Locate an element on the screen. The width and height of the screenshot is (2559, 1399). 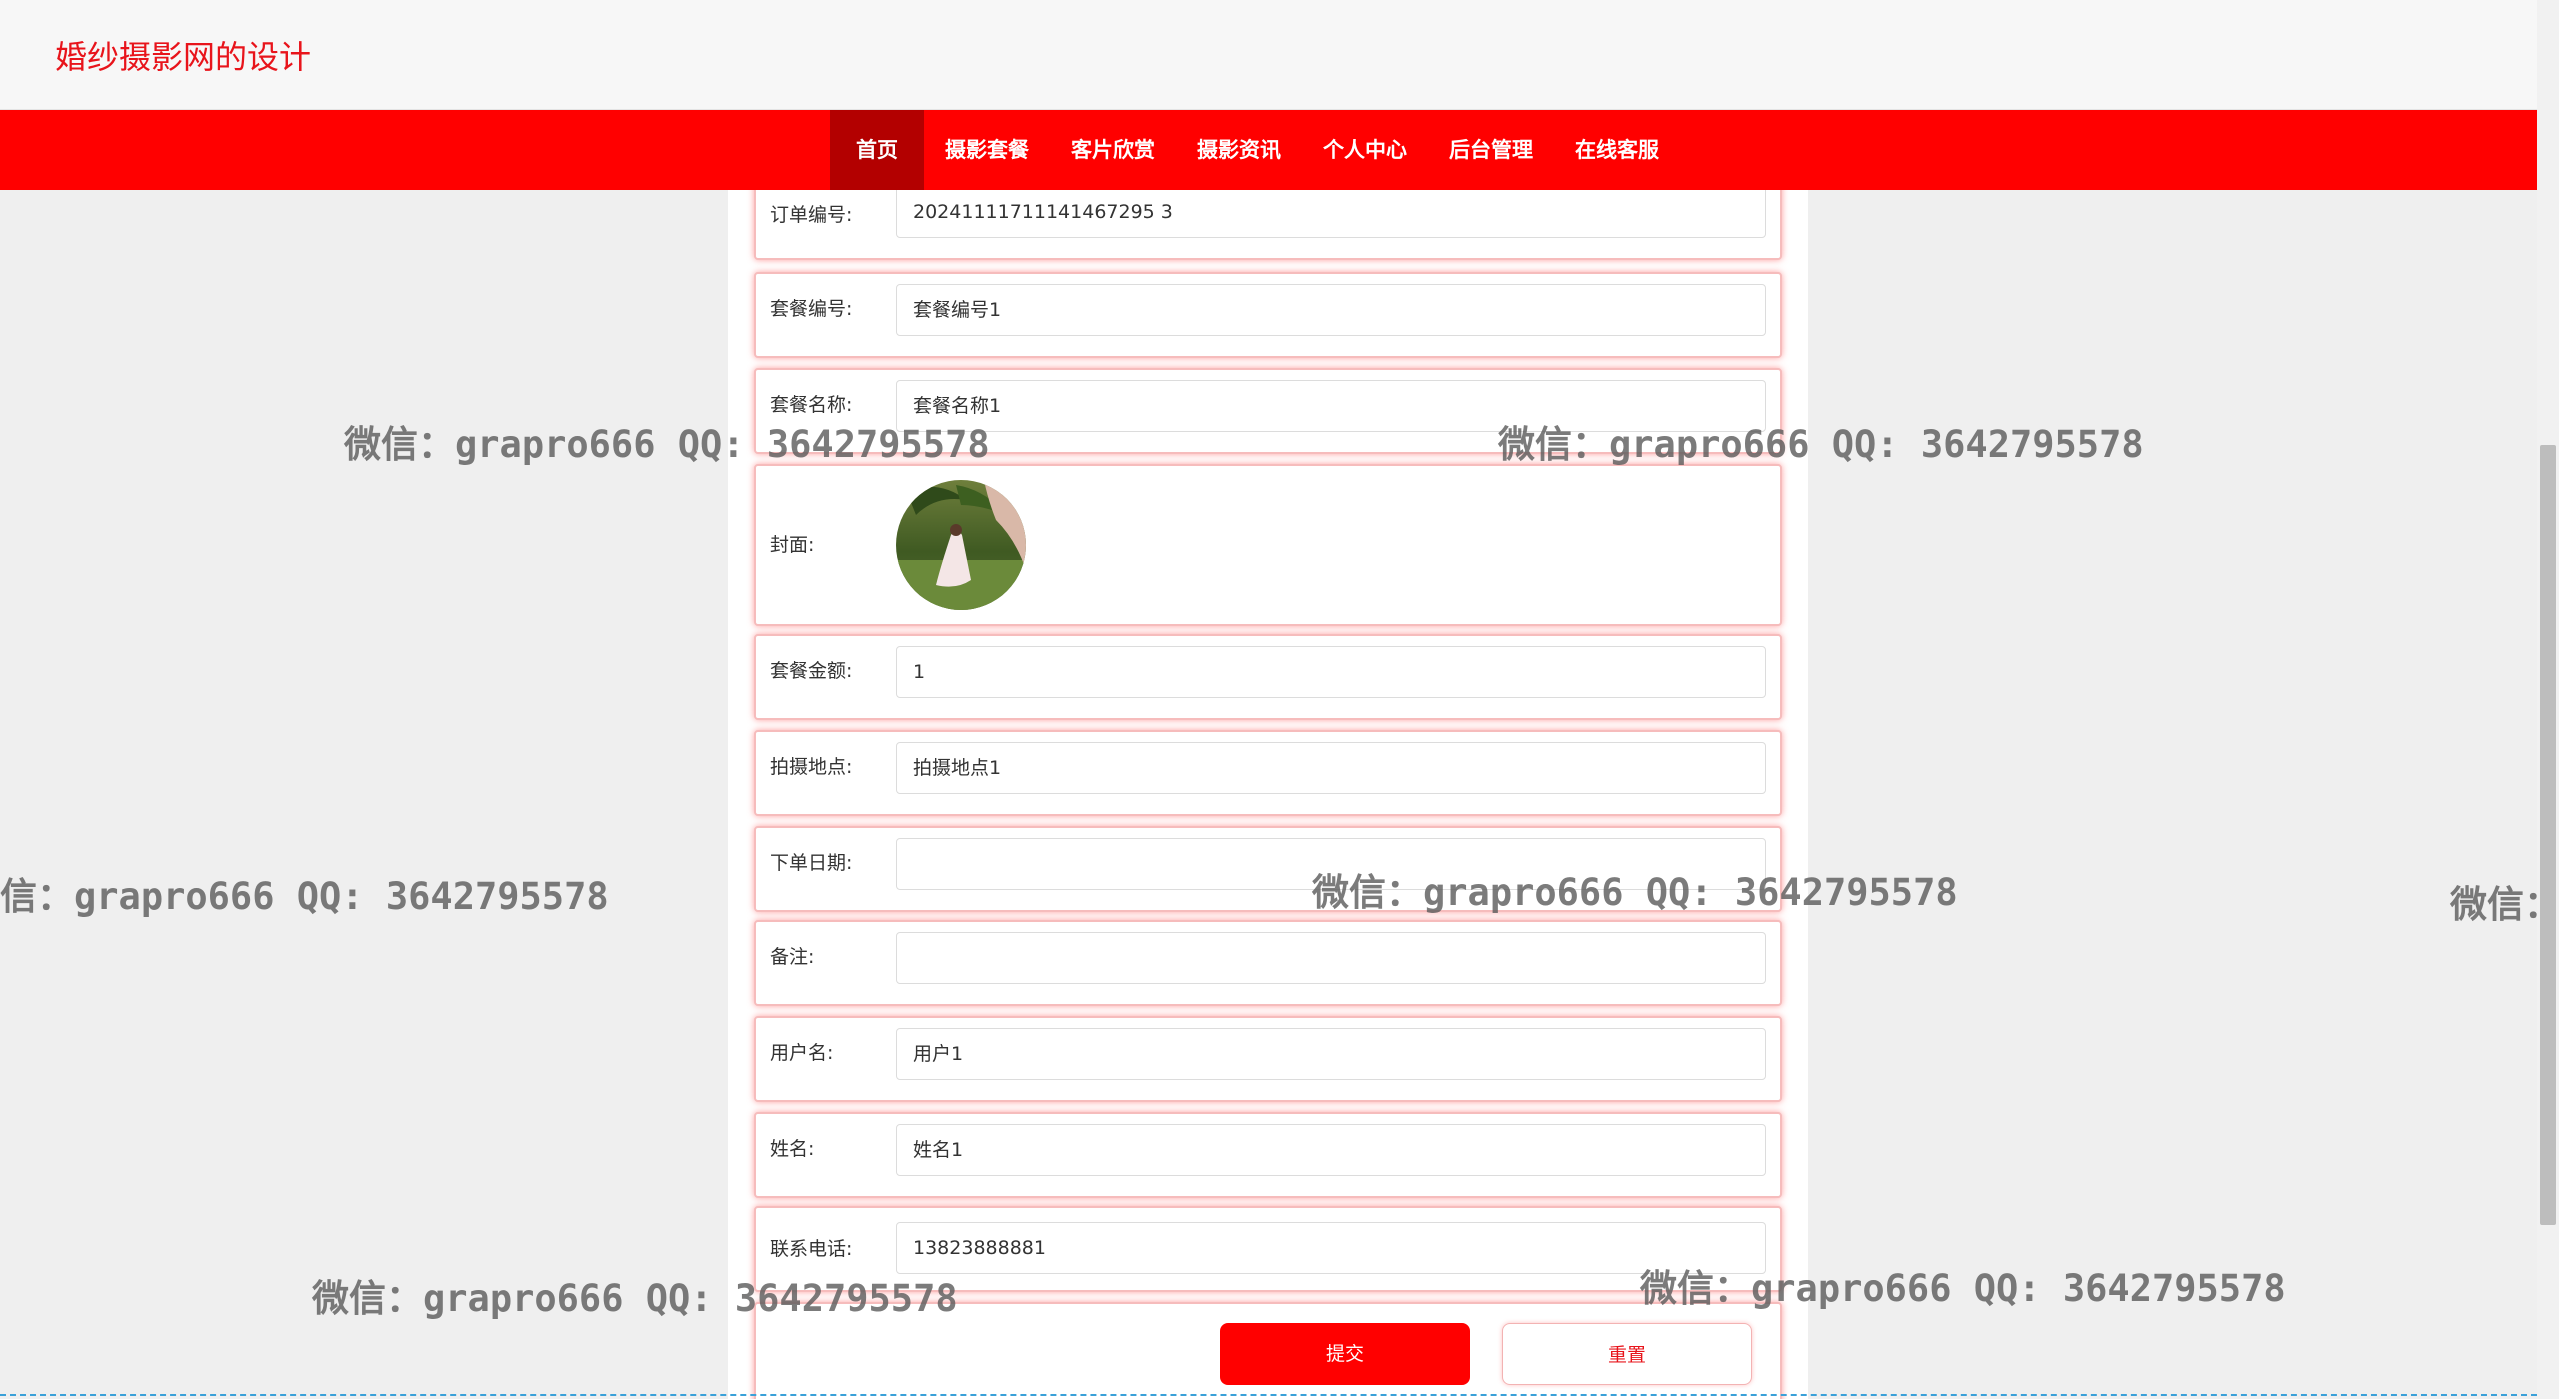
form-row-order-no: 订单编号: is located at coordinates (1268, 225).